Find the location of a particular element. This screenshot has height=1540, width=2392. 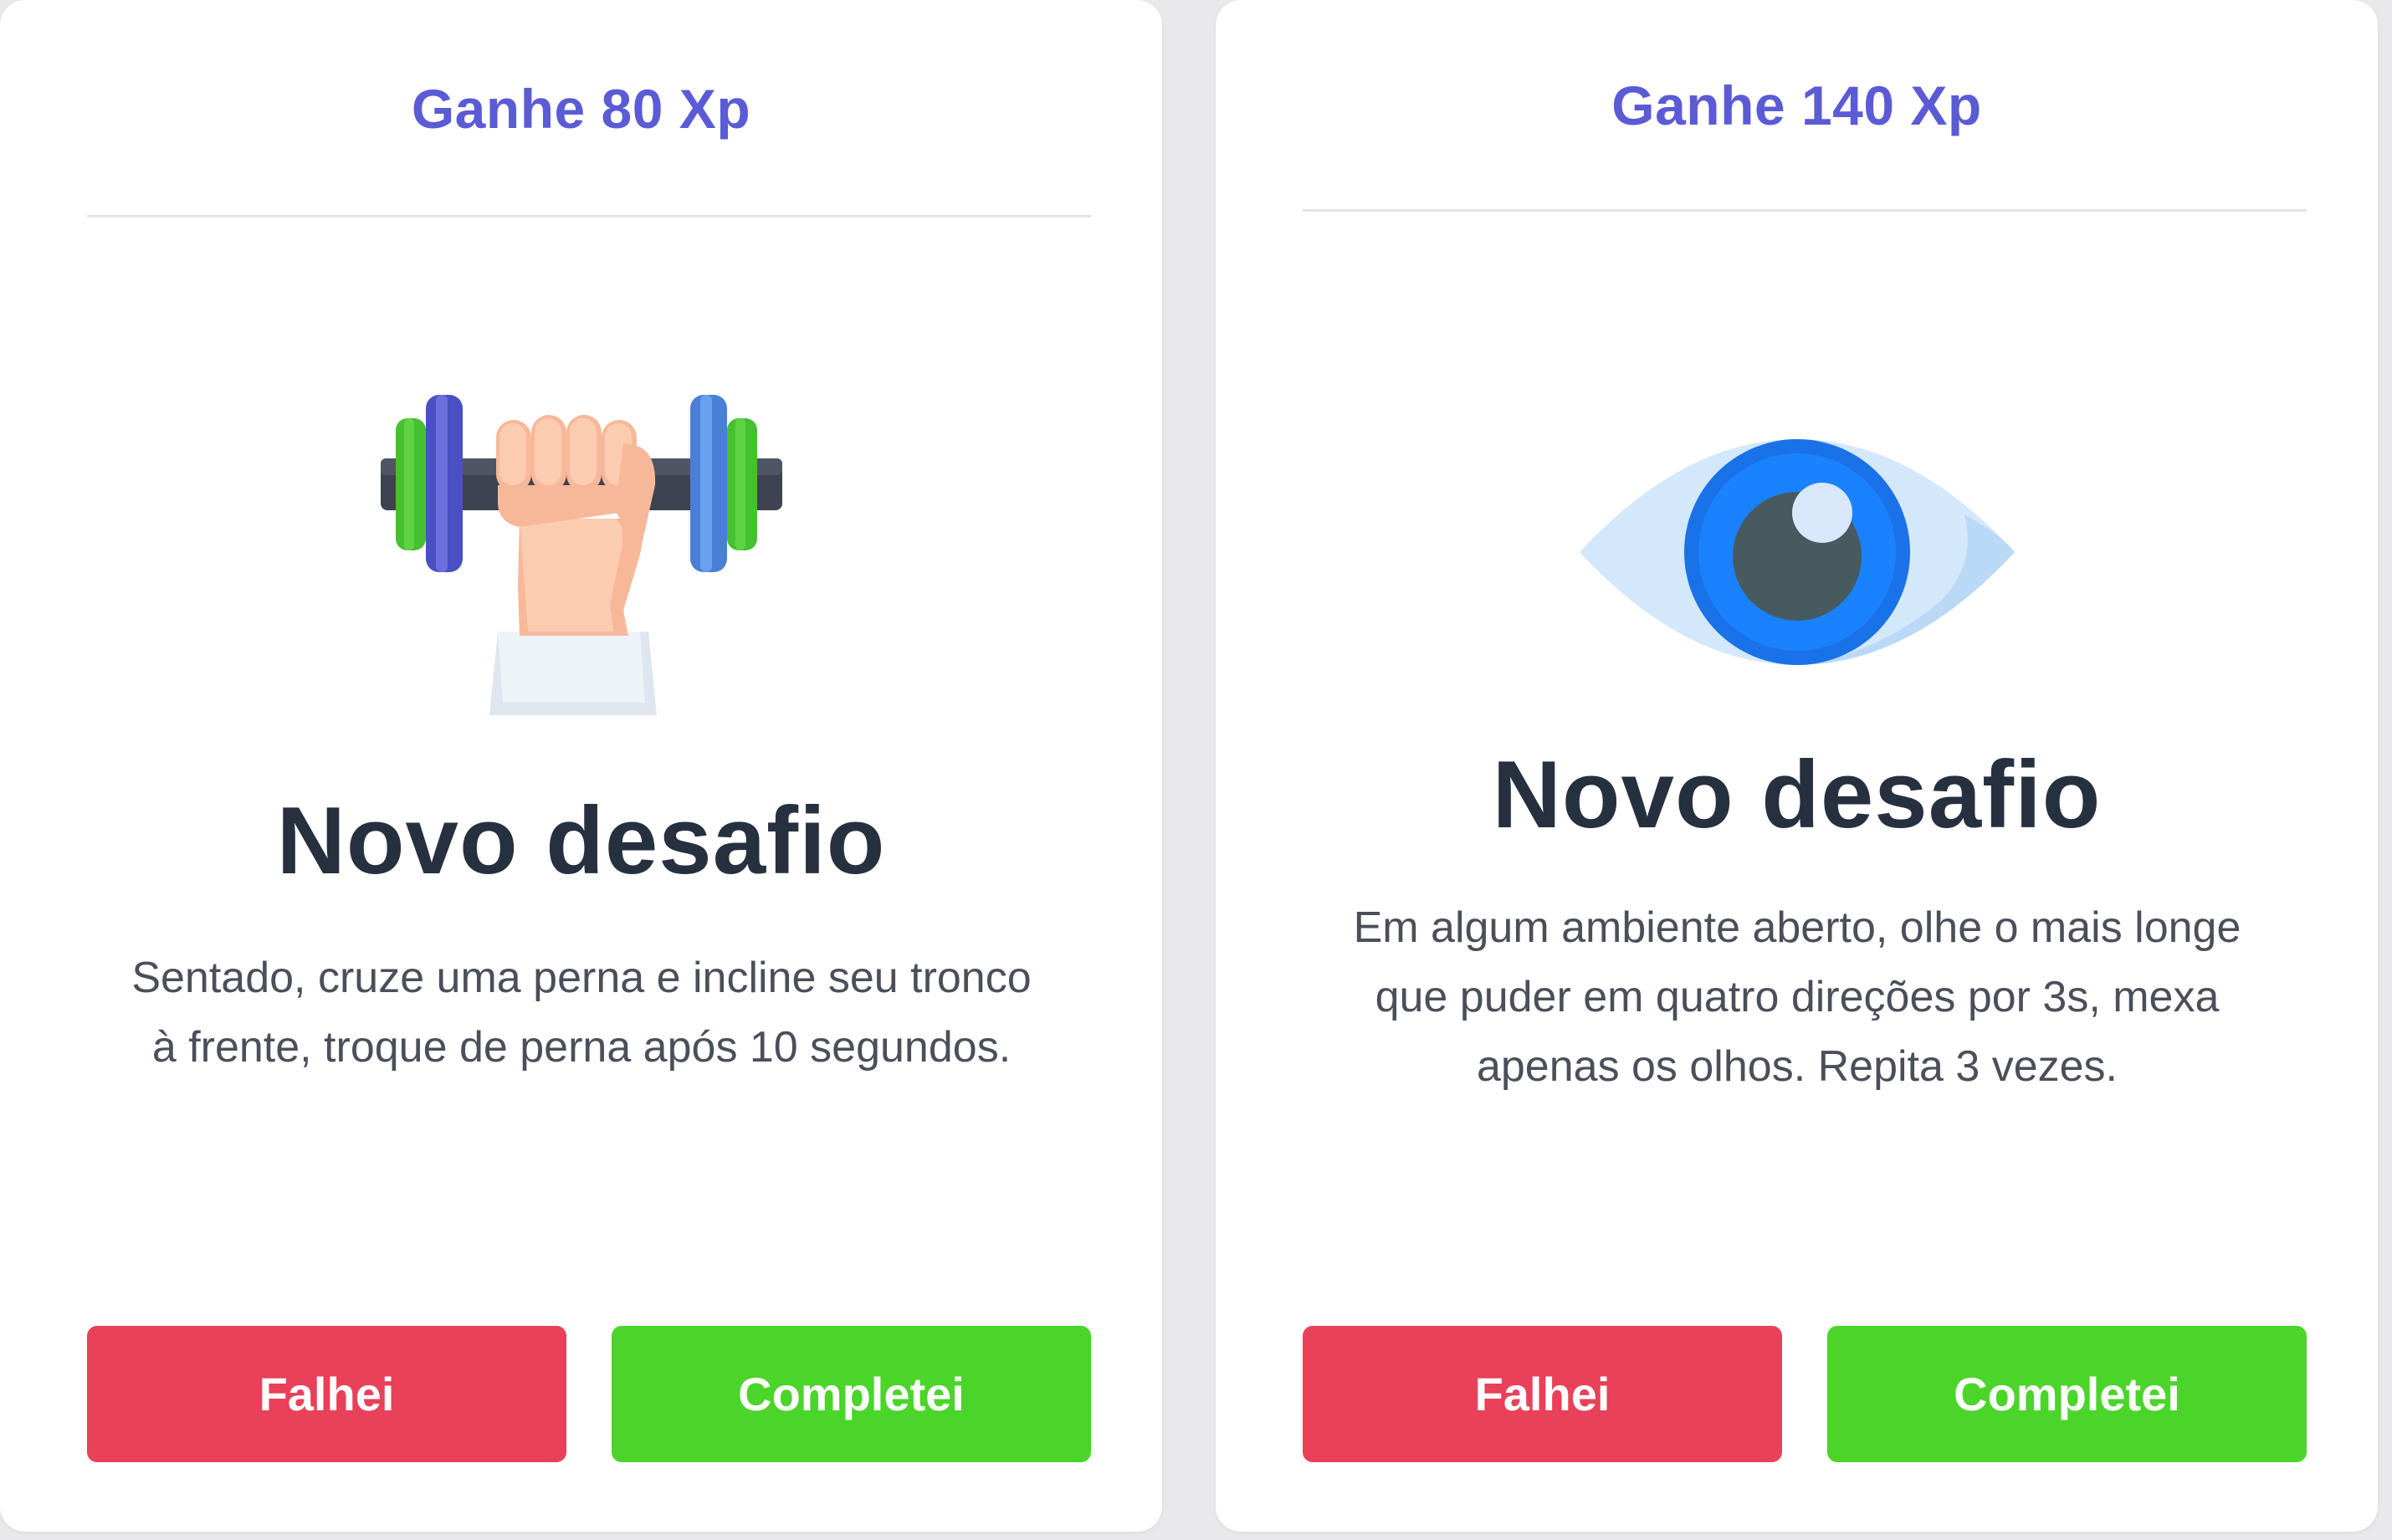

eye-icon is located at coordinates (1797, 552).